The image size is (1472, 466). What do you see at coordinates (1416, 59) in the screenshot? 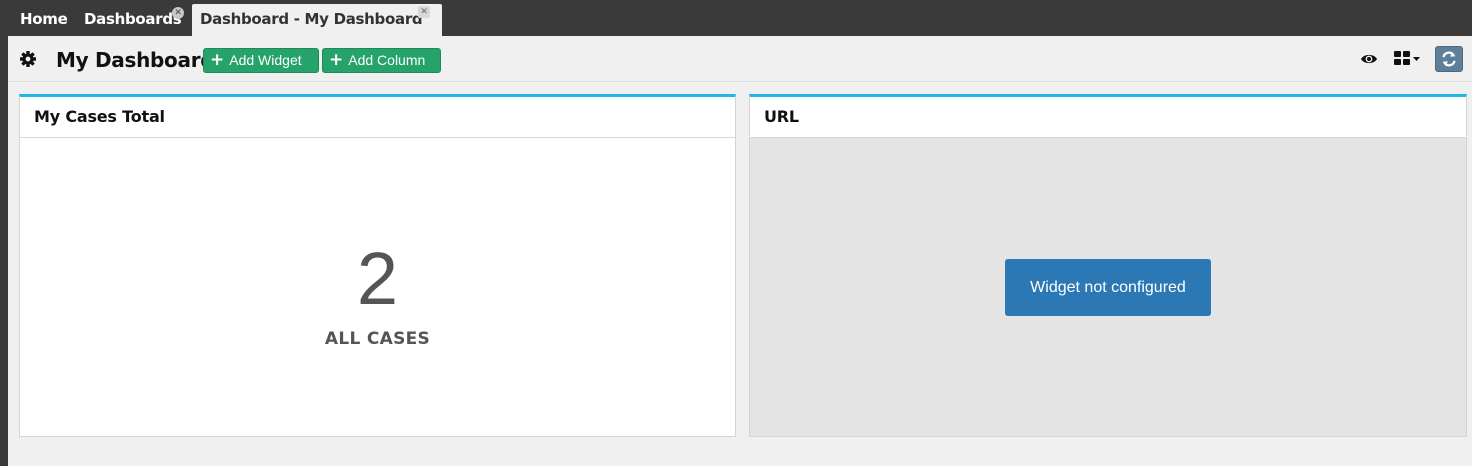
I see `caret-down-icon` at bounding box center [1416, 59].